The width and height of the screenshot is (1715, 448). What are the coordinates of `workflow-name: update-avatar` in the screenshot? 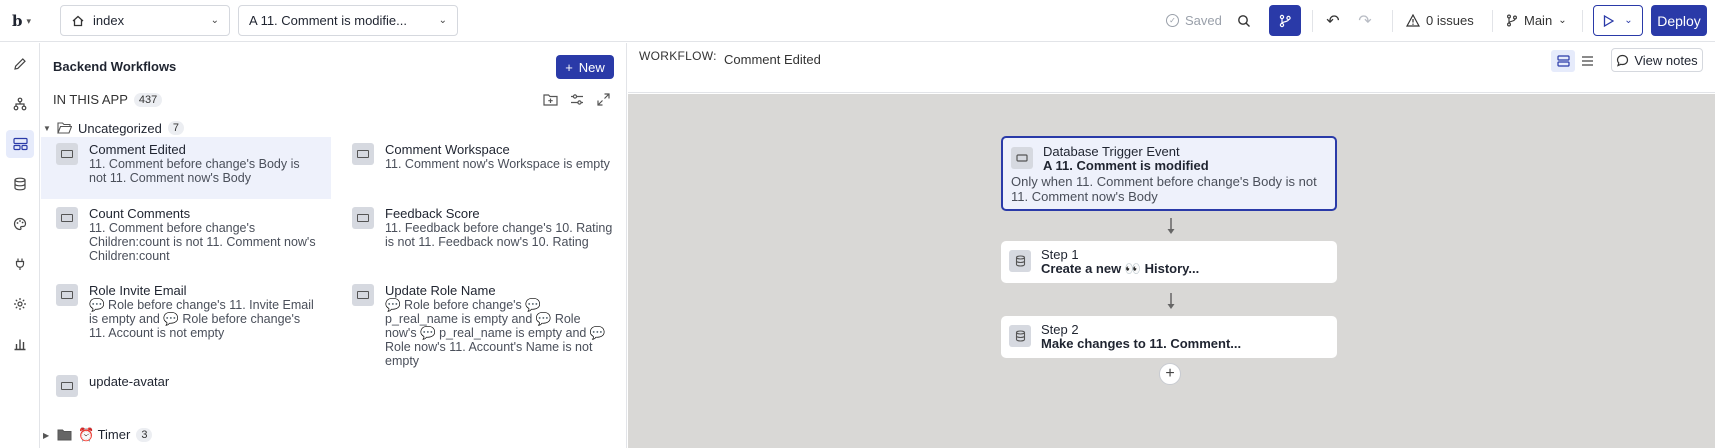 It's located at (129, 381).